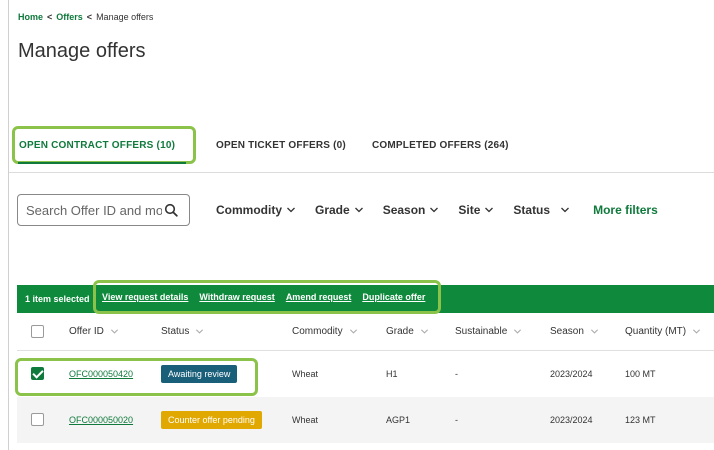  What do you see at coordinates (69, 17) in the screenshot?
I see `breadcrumb-offers: Offers` at bounding box center [69, 17].